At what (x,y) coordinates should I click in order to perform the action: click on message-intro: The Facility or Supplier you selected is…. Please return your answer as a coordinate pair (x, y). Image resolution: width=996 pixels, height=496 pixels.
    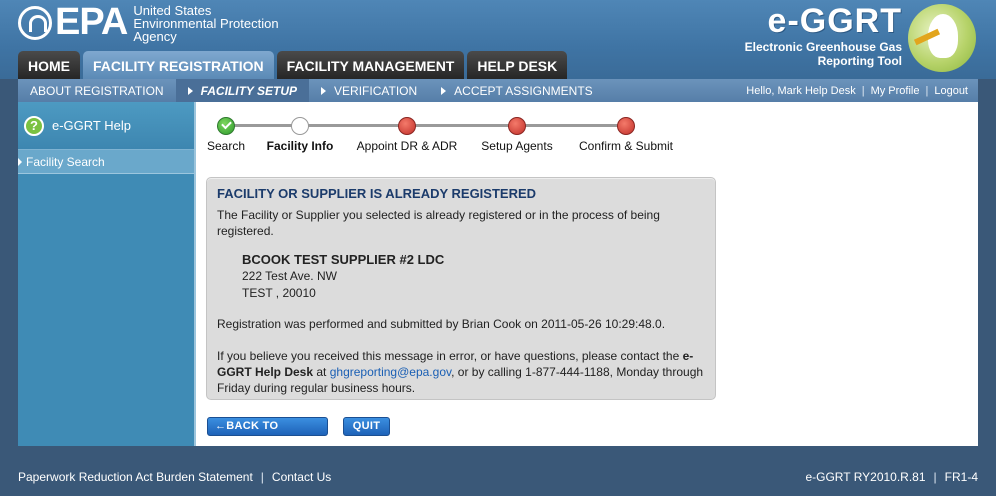
    Looking at the image, I should click on (438, 223).